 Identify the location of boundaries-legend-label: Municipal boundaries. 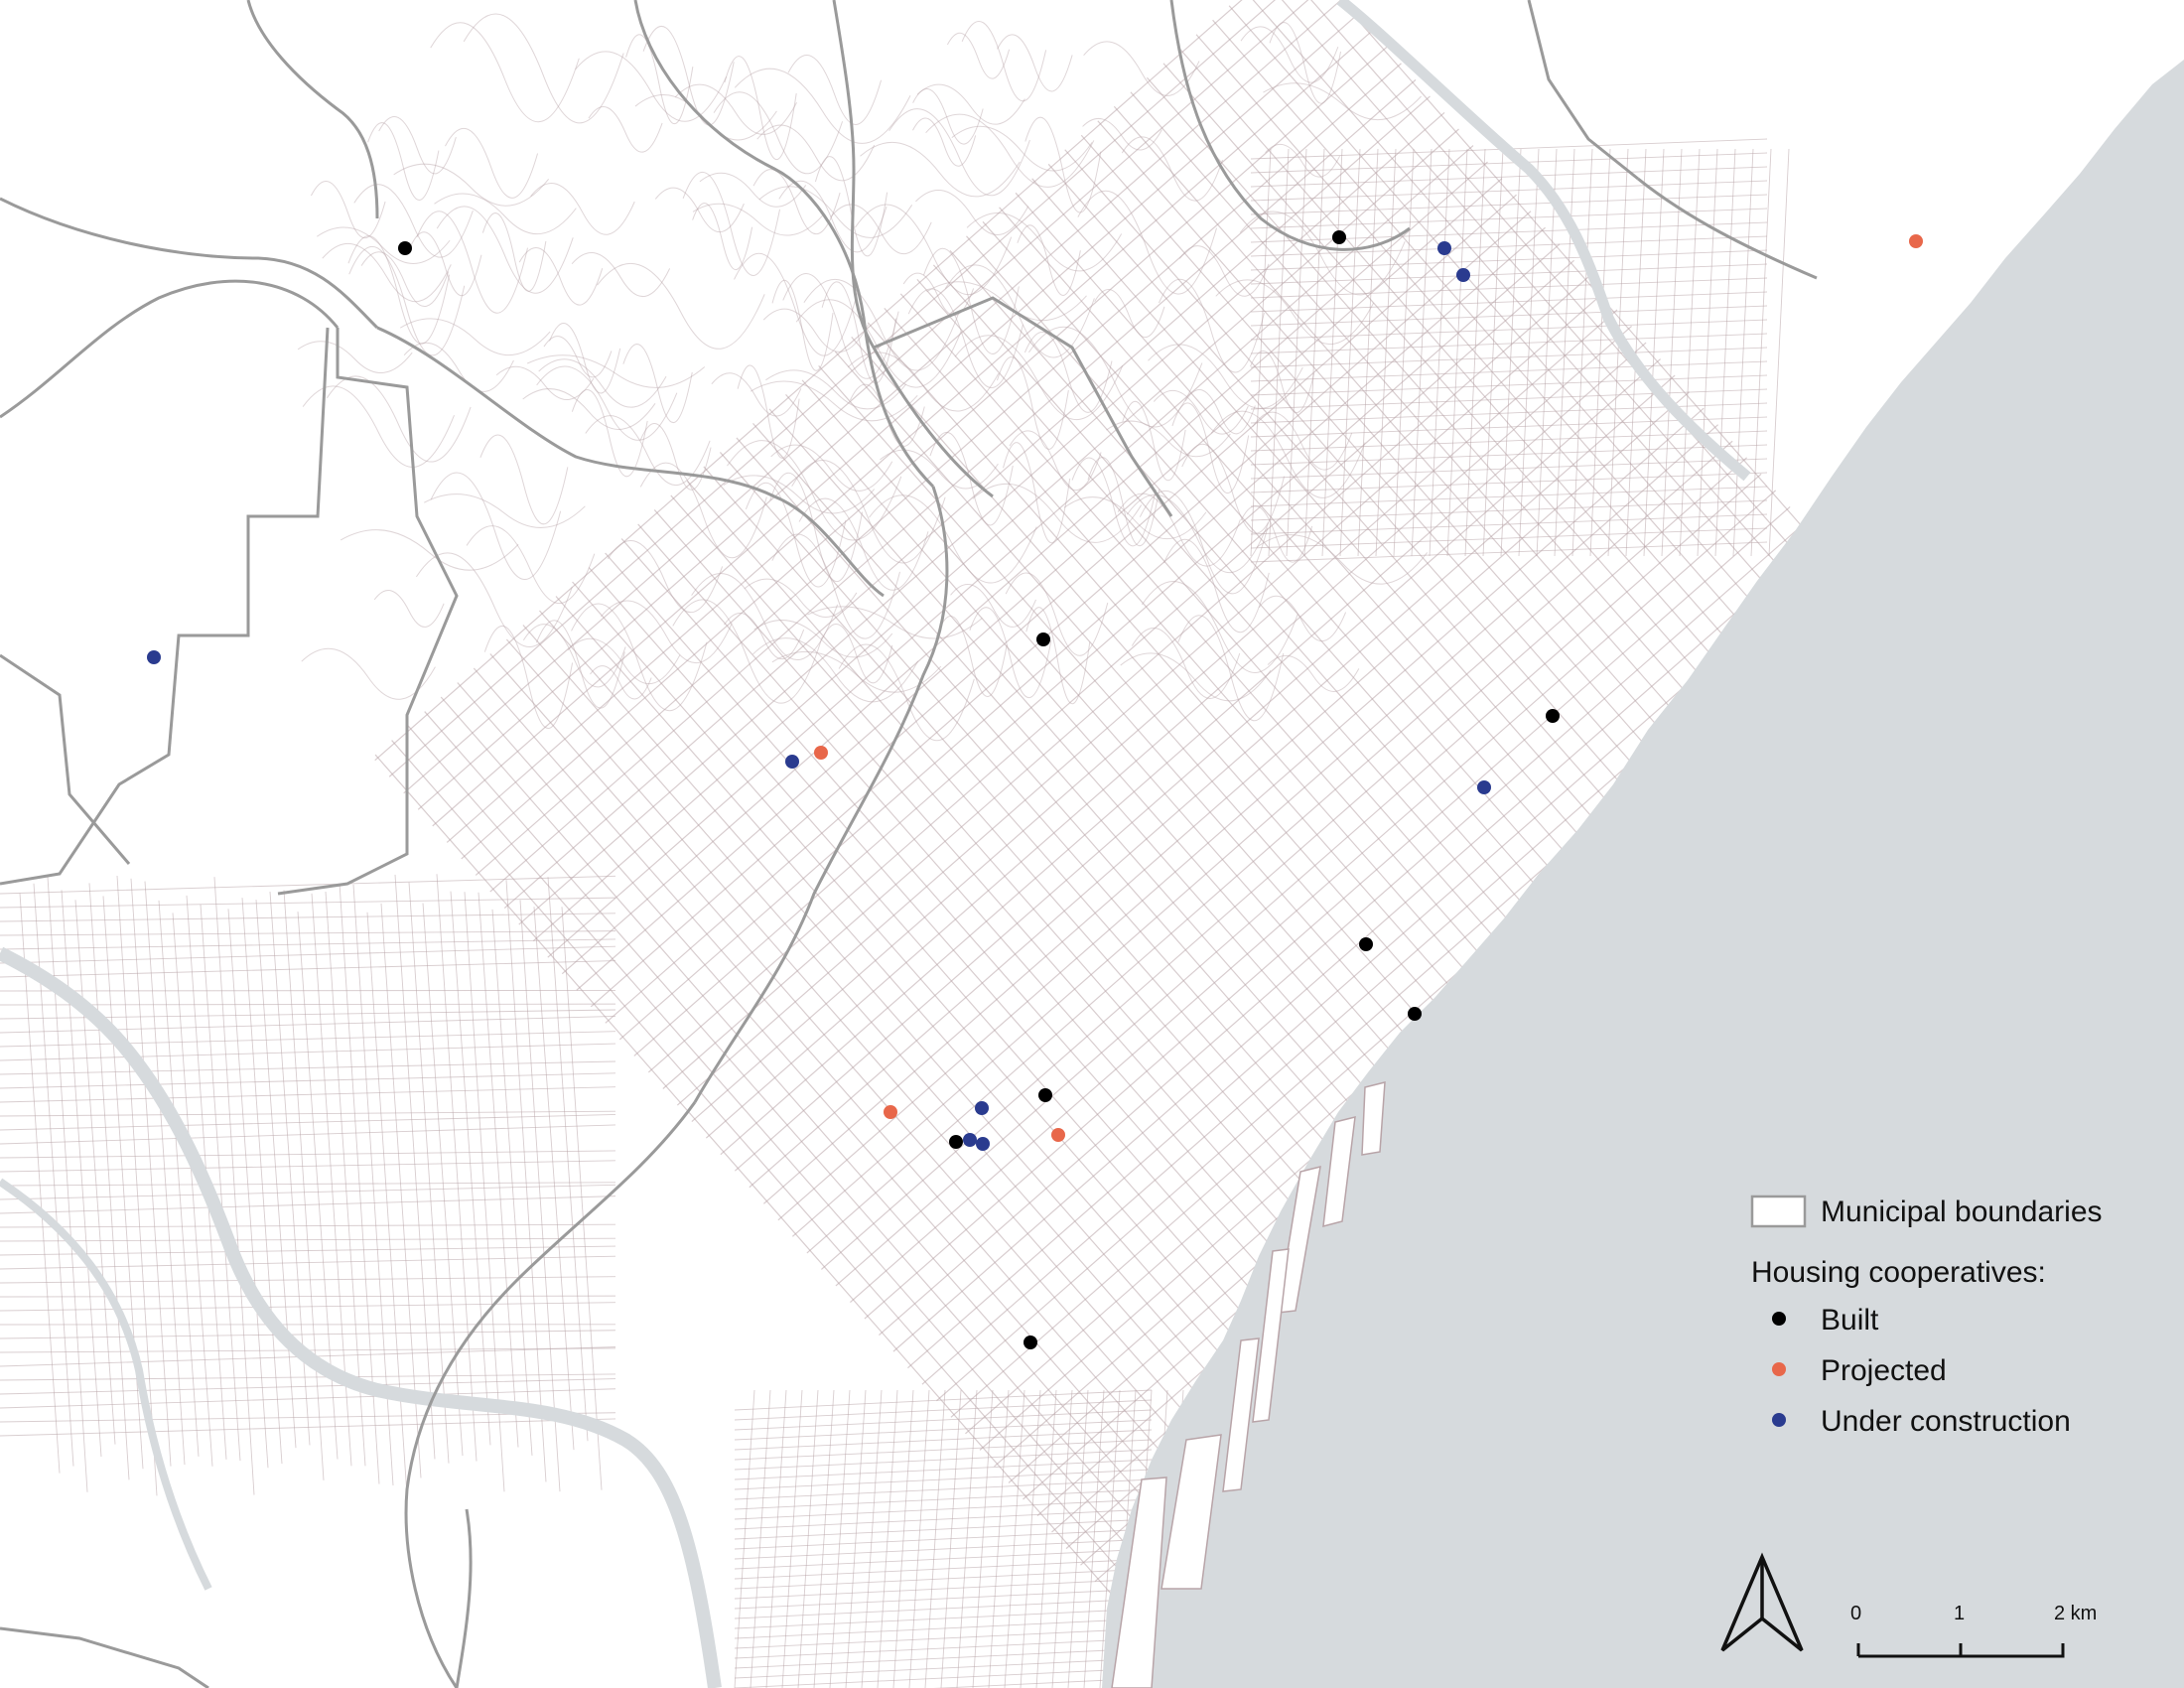
(1962, 1212).